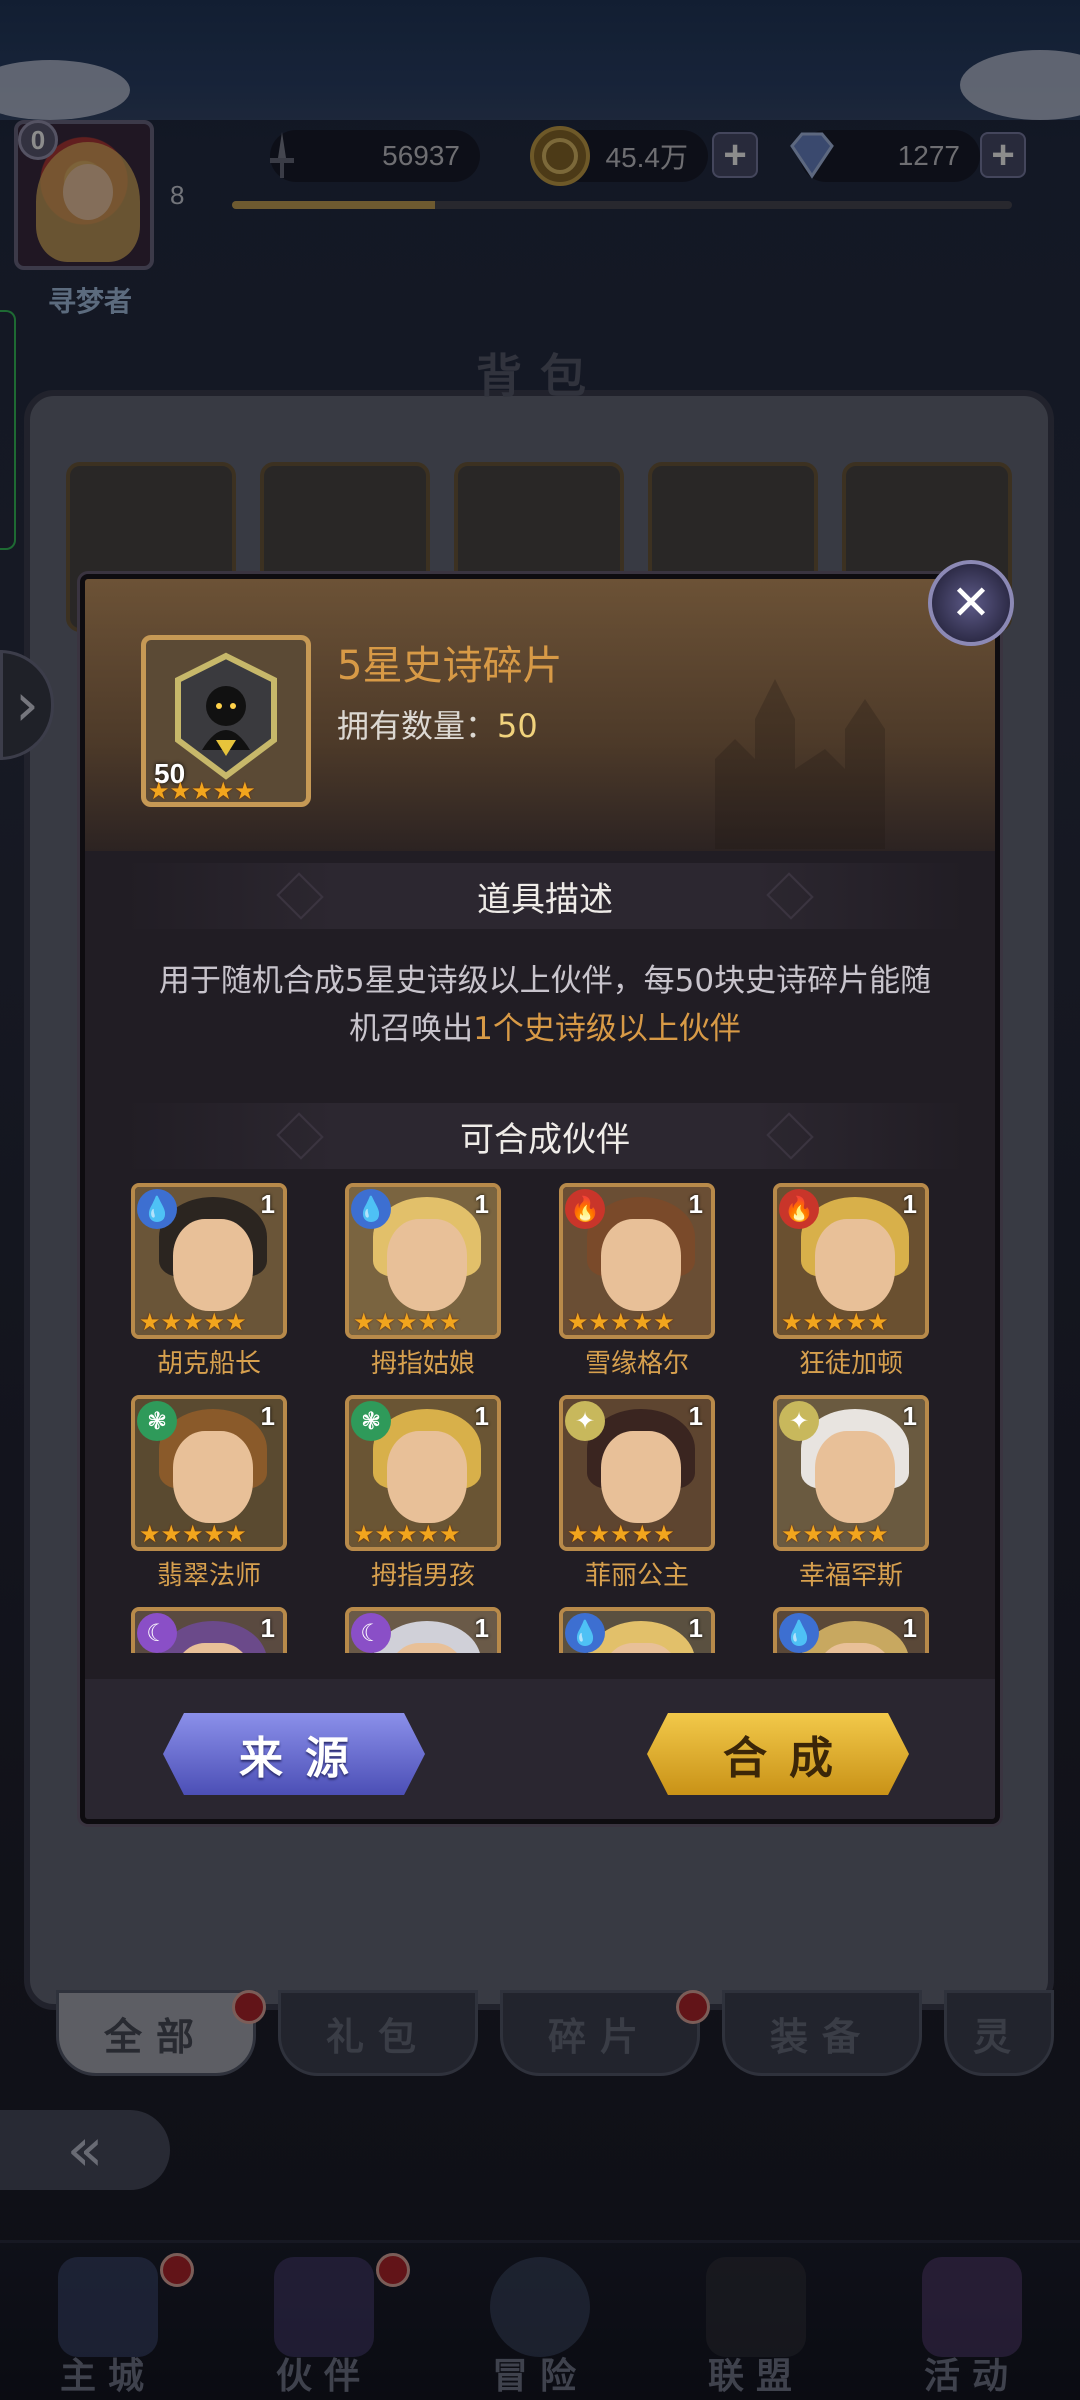 This screenshot has height=2400, width=1080. I want to click on partner-card: 💧 1 ★ ★ ★ ★ ★ 胡克船长, so click(209, 1288).